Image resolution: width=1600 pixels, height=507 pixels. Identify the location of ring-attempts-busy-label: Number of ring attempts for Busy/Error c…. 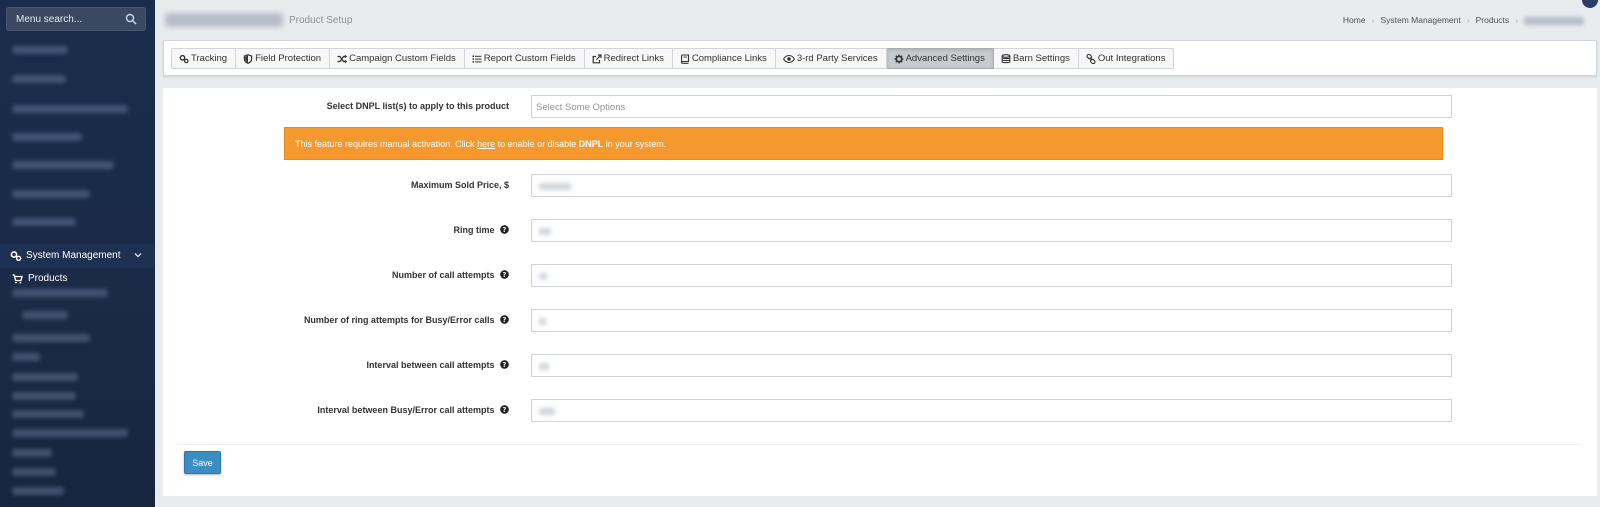
(406, 320).